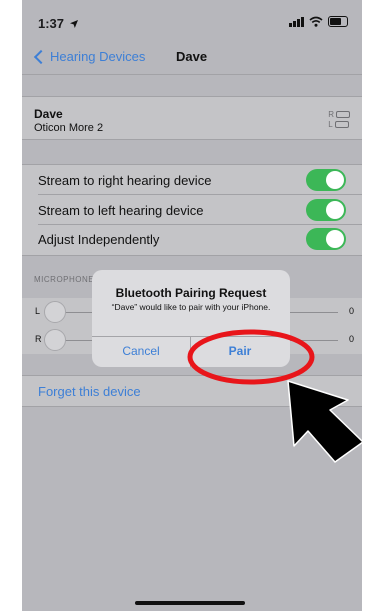  I want to click on pair-button: Pair, so click(240, 351).